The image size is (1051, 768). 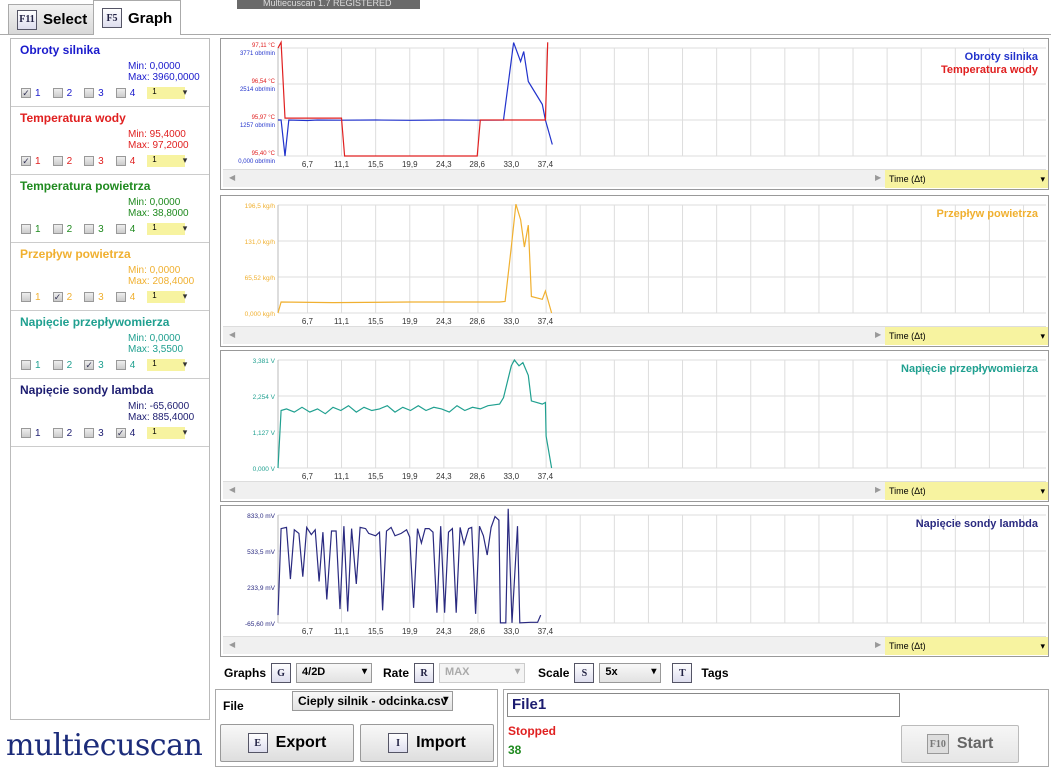 What do you see at coordinates (334, 673) in the screenshot?
I see `graphs-select: 4/2D` at bounding box center [334, 673].